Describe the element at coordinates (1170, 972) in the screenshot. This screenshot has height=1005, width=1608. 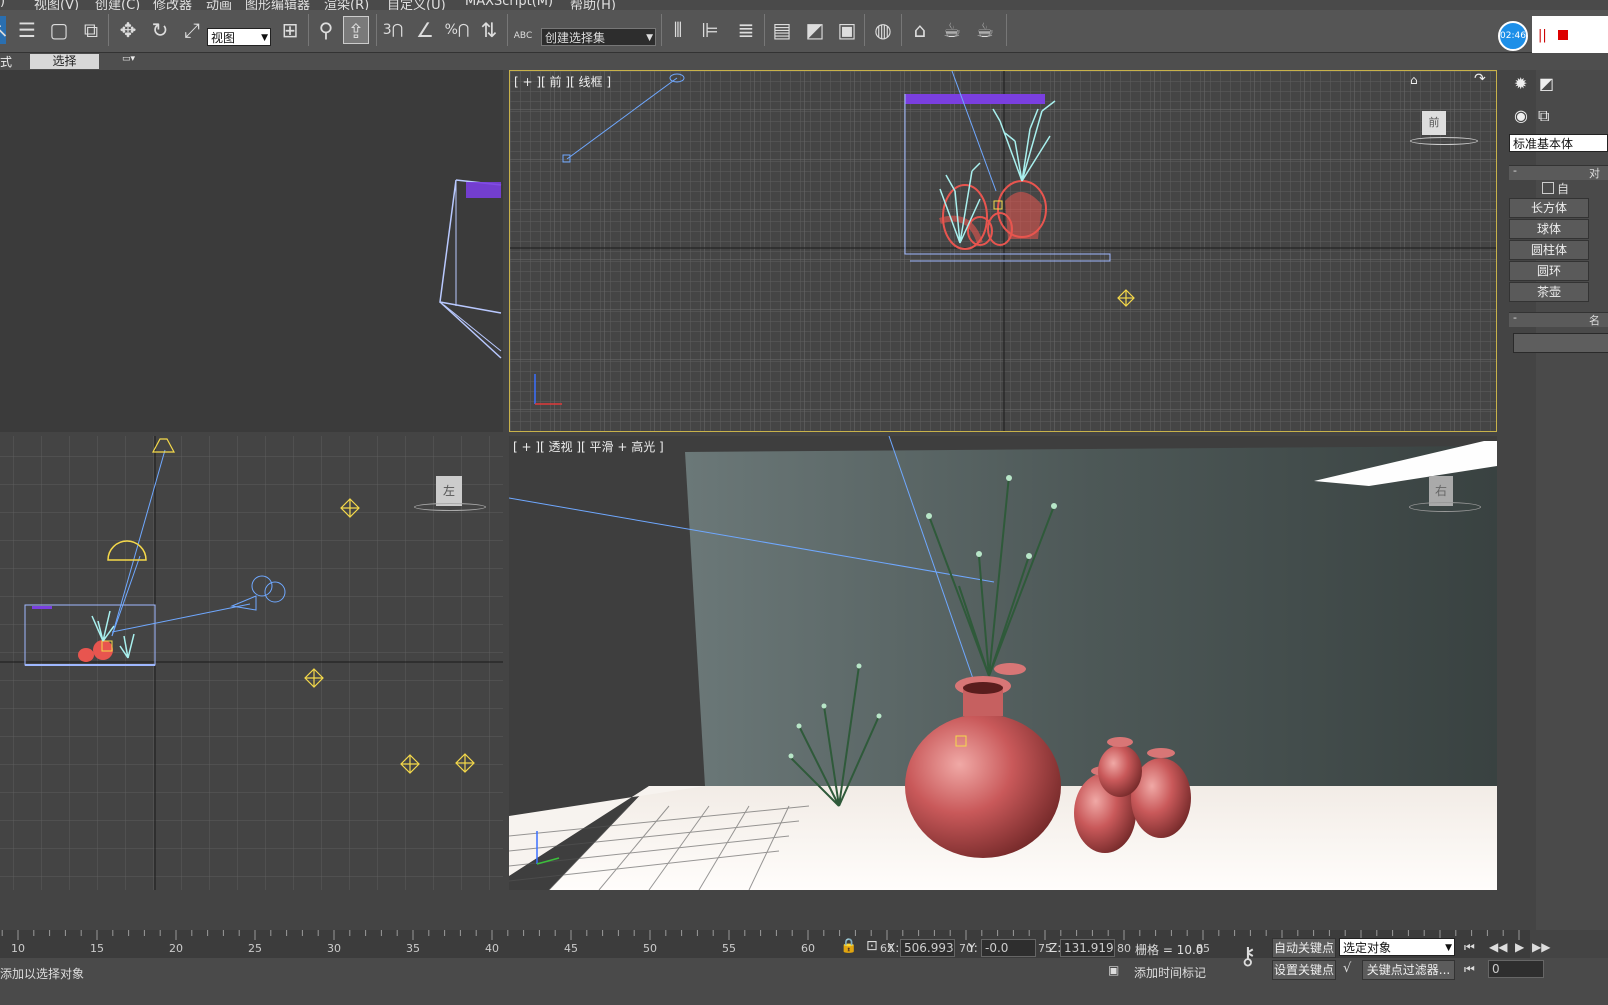
I see `add-time-tag: 添加时间标记` at that location.